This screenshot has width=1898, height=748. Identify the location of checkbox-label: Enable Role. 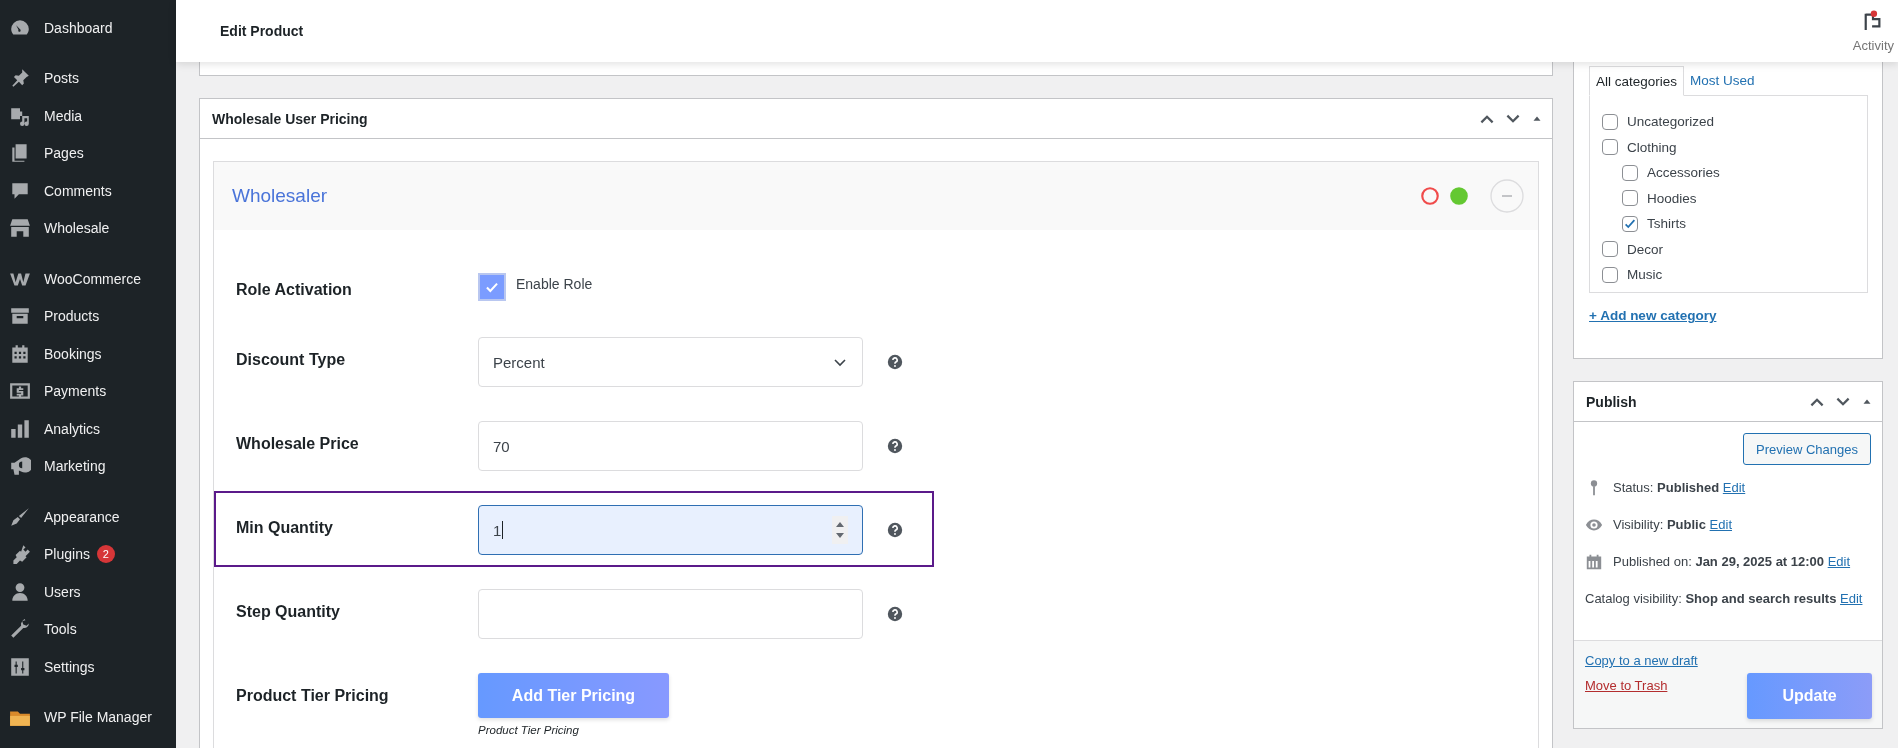
(554, 284).